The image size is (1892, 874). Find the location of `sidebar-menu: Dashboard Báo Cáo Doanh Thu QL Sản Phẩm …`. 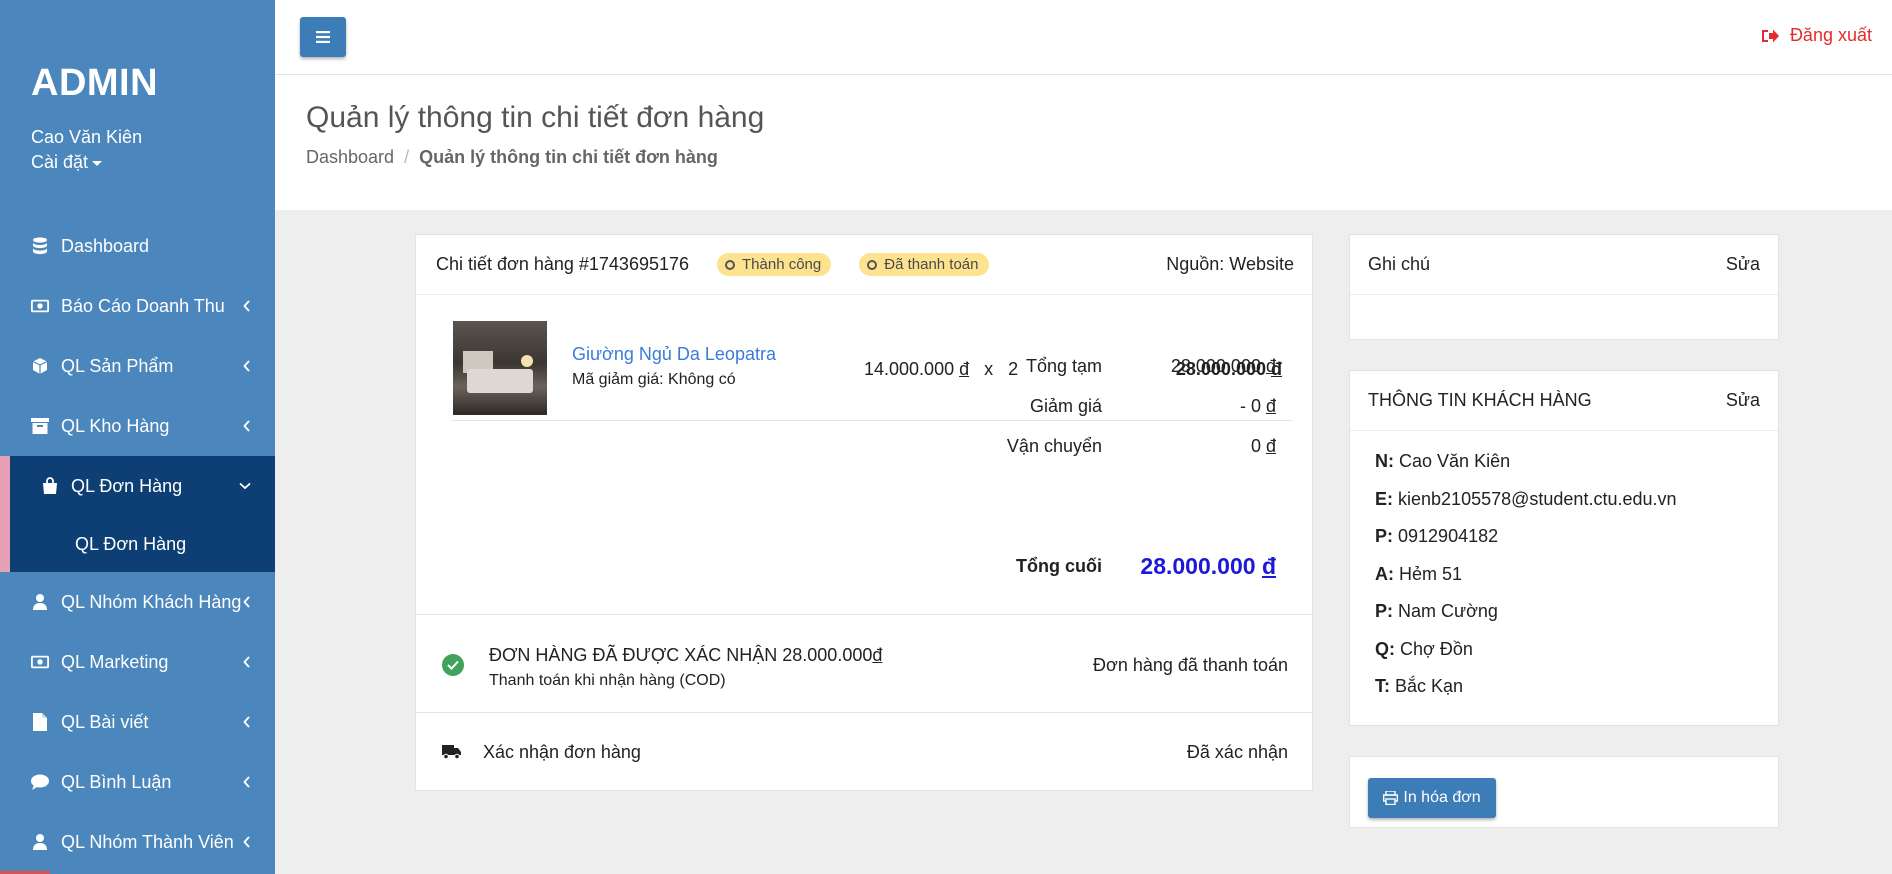

sidebar-menu: Dashboard Báo Cáo Doanh Thu QL Sản Phẩm … is located at coordinates (137, 544).